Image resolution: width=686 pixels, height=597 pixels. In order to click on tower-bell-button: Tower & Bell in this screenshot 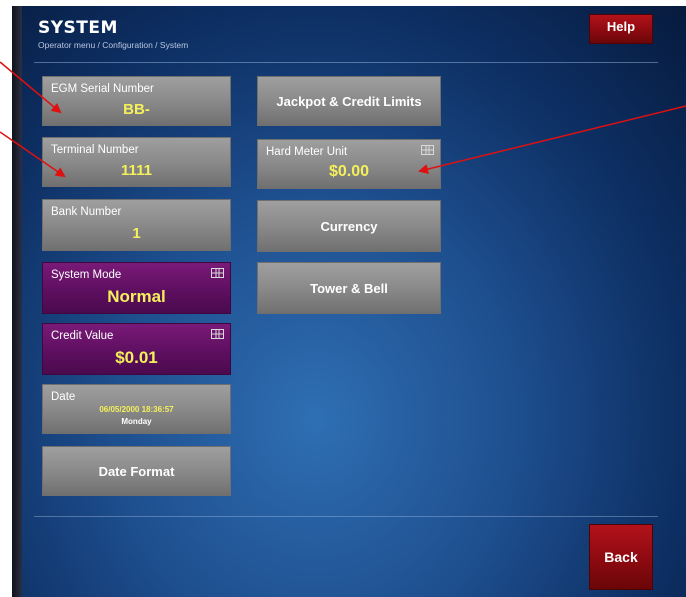, I will do `click(349, 288)`.